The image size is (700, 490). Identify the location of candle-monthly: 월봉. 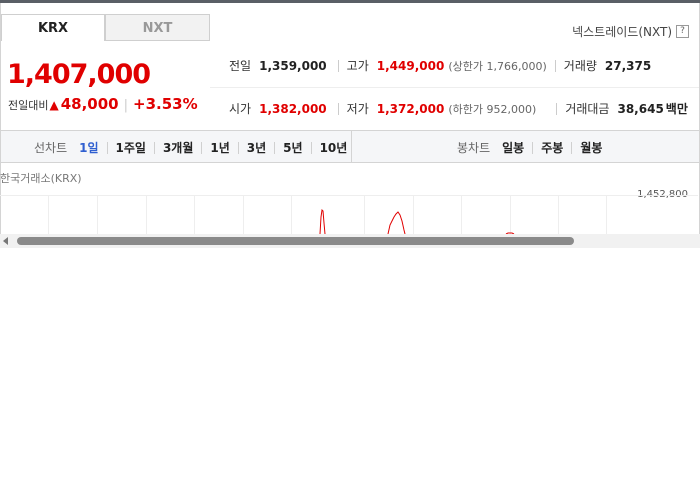
(590, 147).